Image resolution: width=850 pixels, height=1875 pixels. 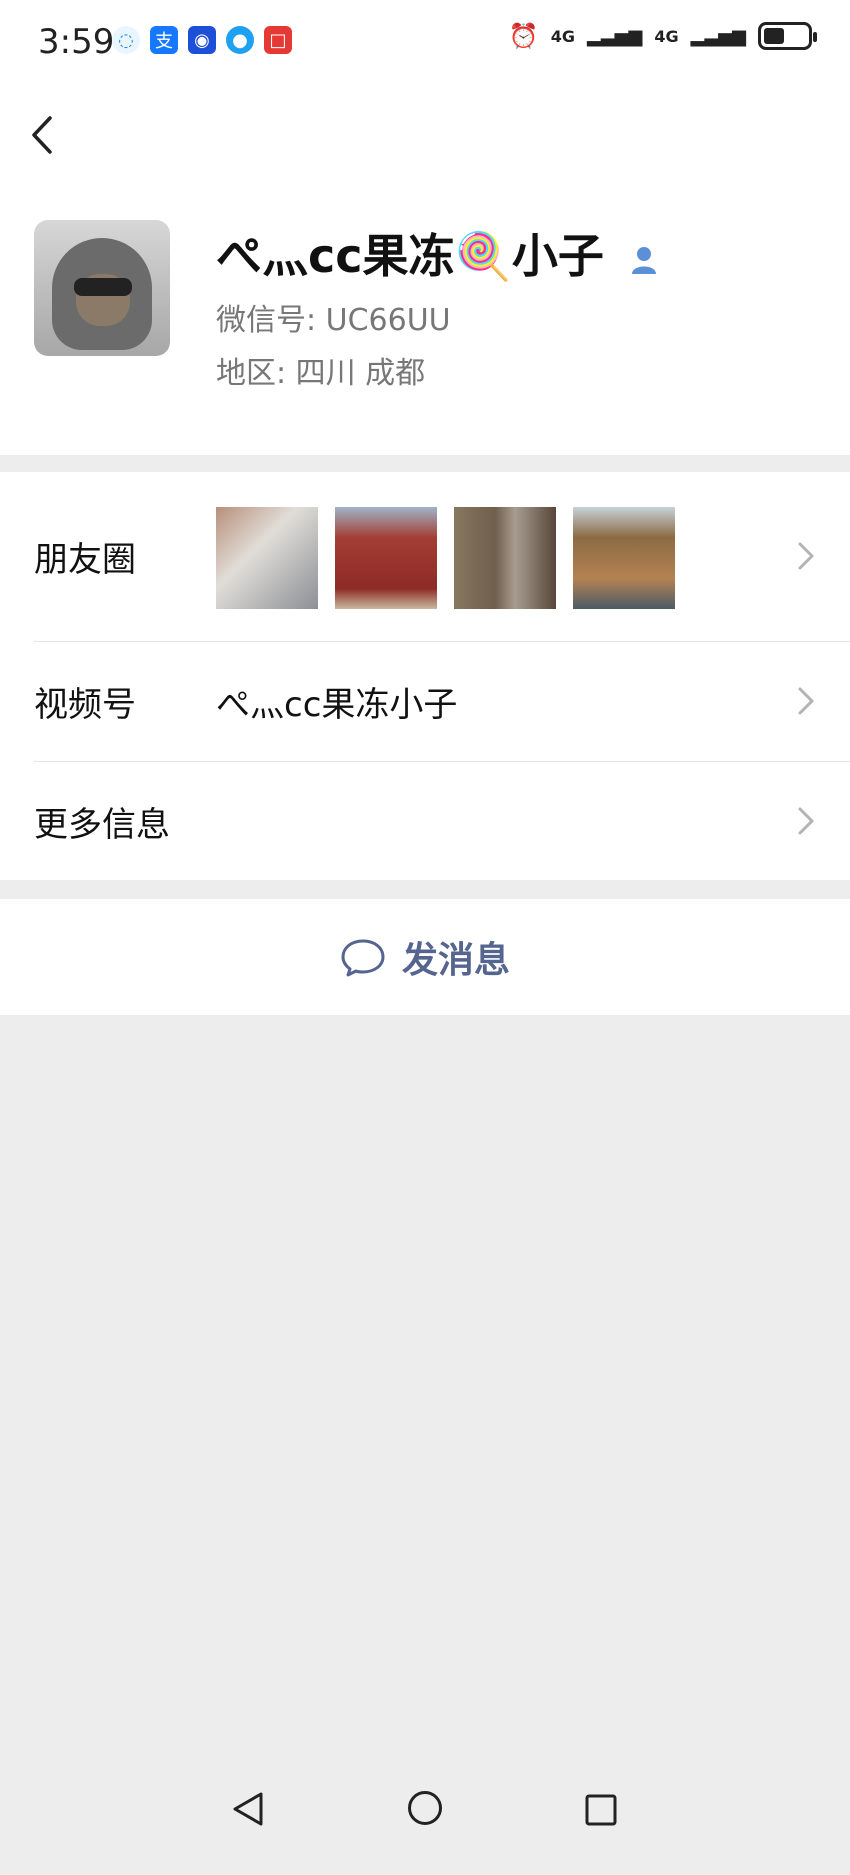 What do you see at coordinates (523, 36) in the screenshot?
I see `alarm-icon: ⏰` at bounding box center [523, 36].